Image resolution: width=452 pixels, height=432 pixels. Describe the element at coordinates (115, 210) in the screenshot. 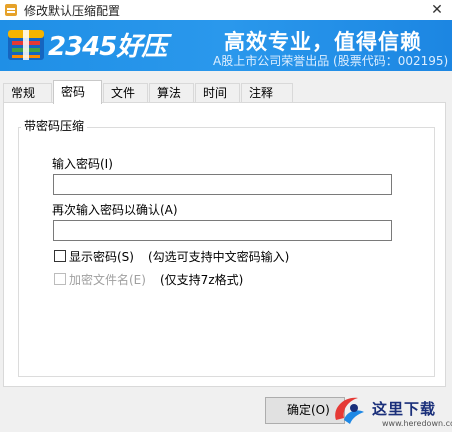

I see `confirm-password-label: 再次输入密码以确认(A)` at that location.